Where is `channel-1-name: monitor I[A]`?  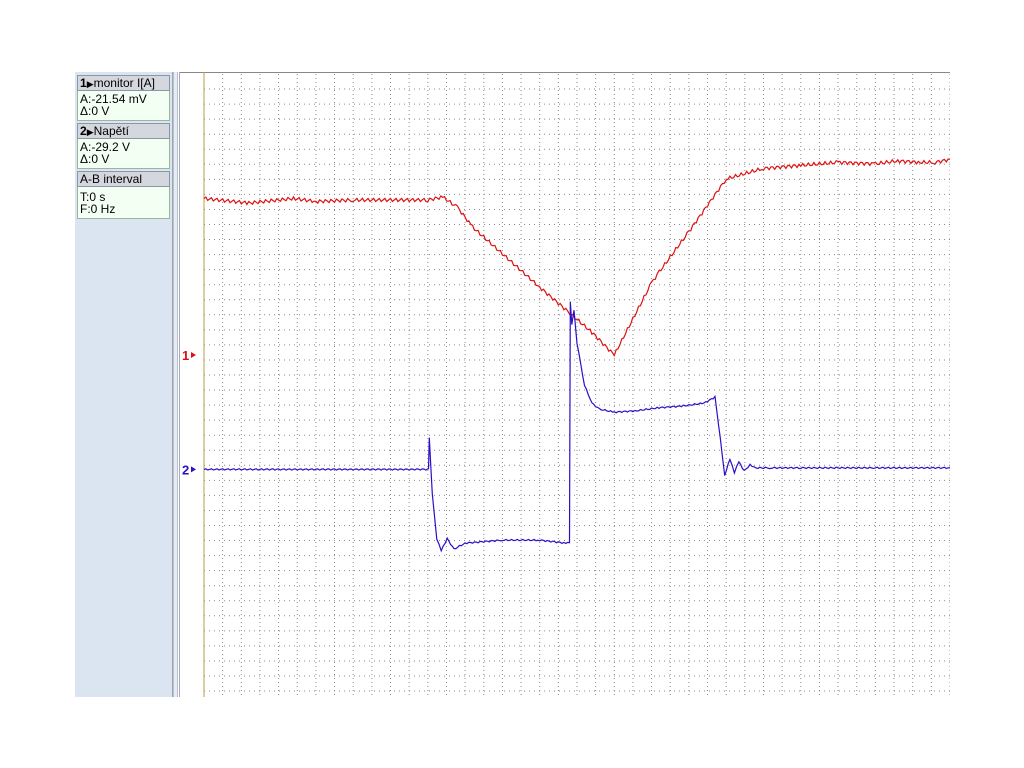 channel-1-name: monitor I[A] is located at coordinates (124, 83).